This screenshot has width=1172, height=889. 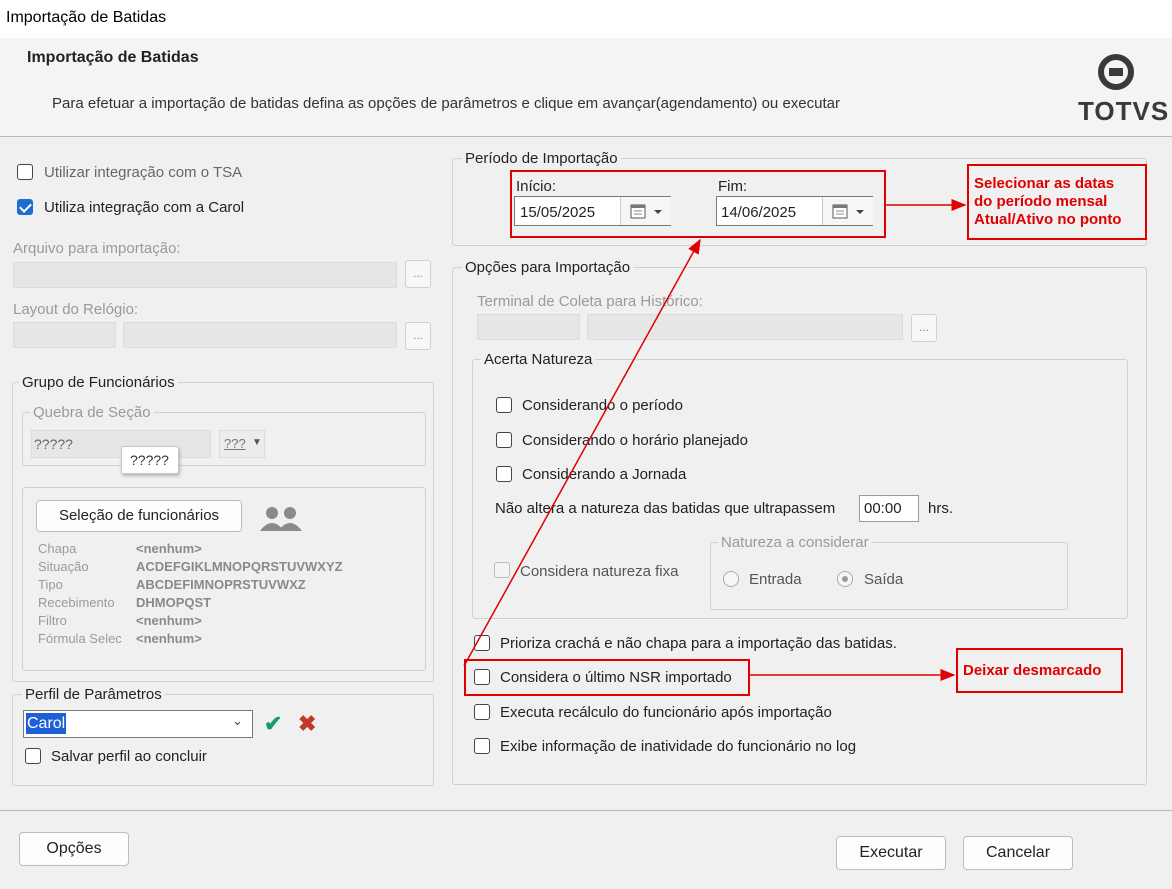 I want to click on page-title: Importação de Batidas, so click(x=113, y=57).